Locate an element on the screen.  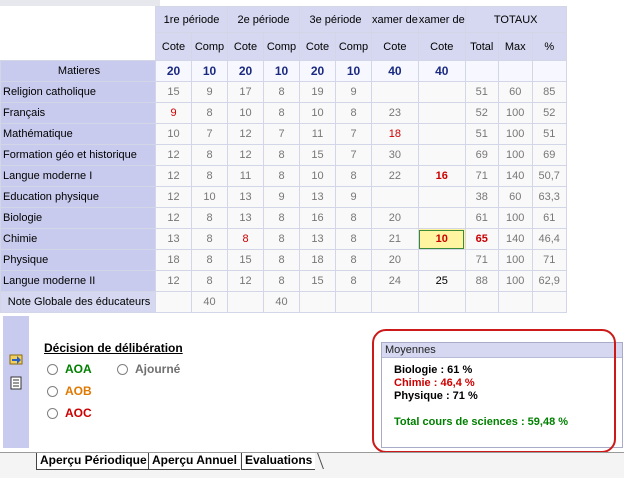
grade-cell: 25 is located at coordinates (441, 281).